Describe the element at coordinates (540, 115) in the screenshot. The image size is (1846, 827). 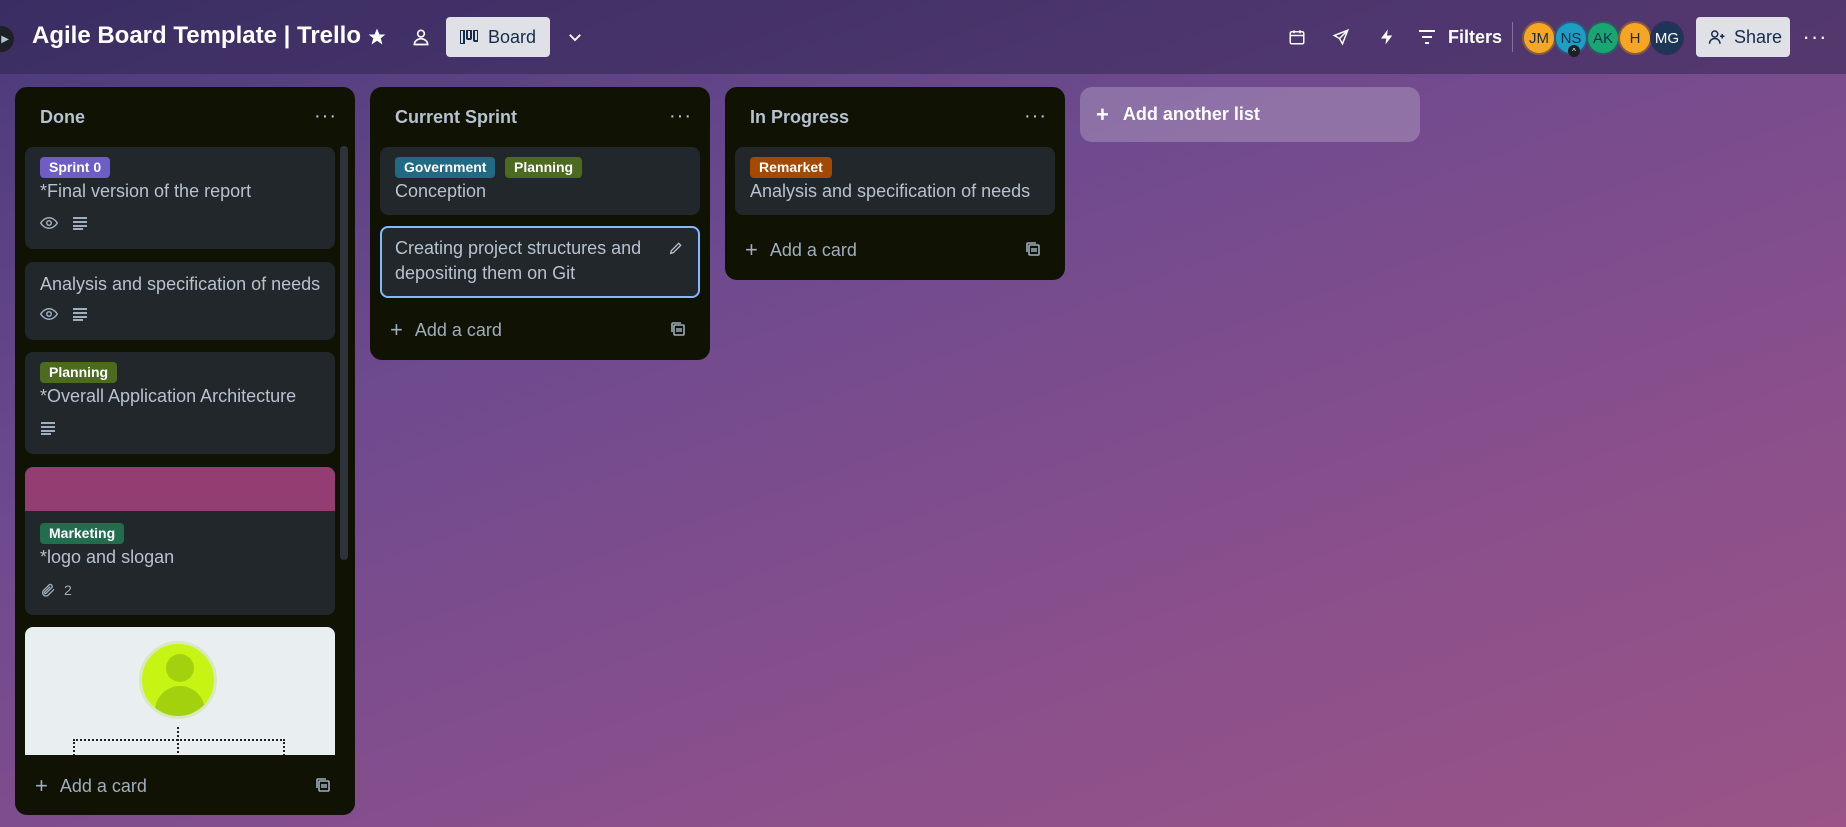
I see `list-header: Current Sprint ···` at that location.